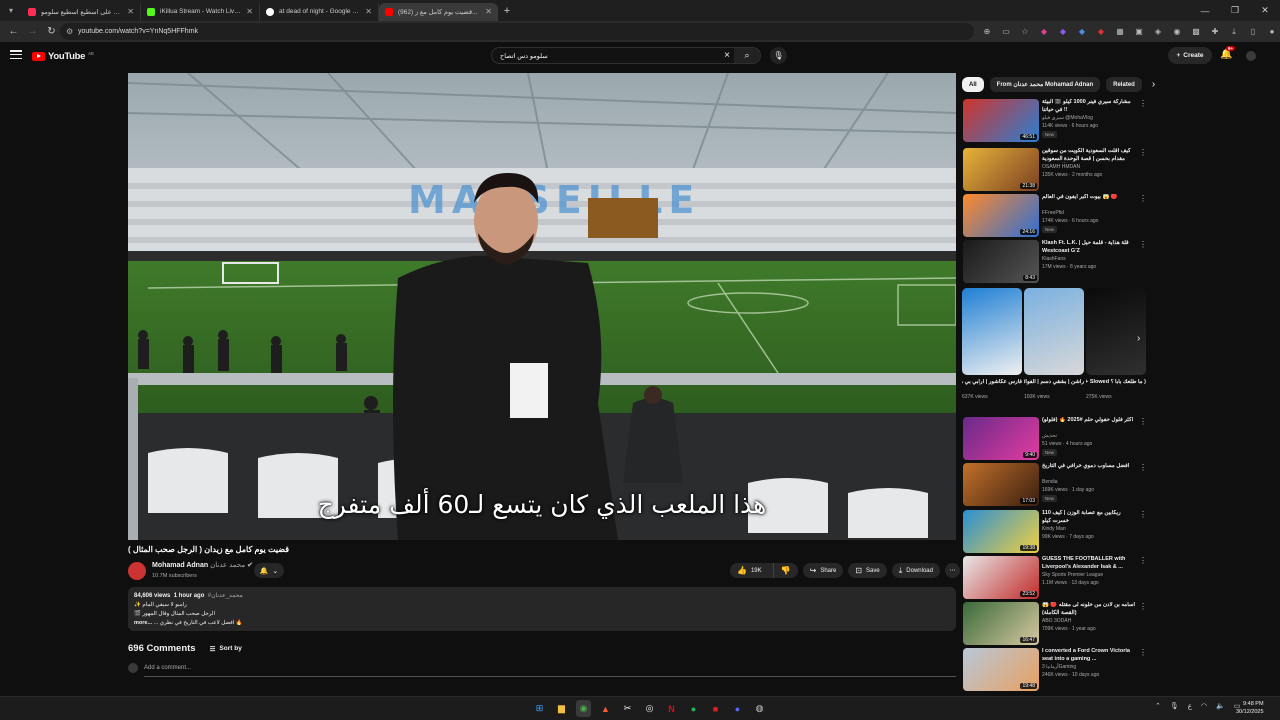 The width and height of the screenshot is (1280, 720). What do you see at coordinates (973, 84) in the screenshot?
I see `chip-all: All` at bounding box center [973, 84].